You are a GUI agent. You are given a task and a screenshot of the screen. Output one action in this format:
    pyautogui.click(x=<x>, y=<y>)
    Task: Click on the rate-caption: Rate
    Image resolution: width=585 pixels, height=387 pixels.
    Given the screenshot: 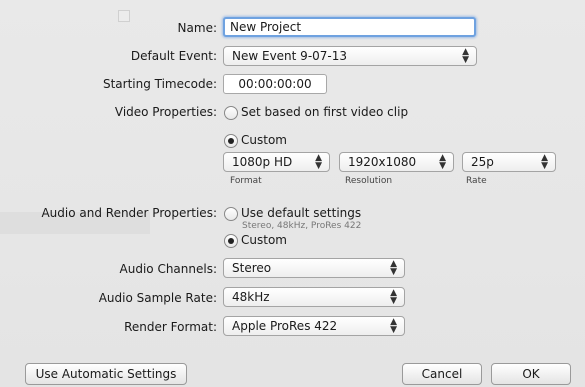 What is the action you would take?
    pyautogui.click(x=476, y=181)
    